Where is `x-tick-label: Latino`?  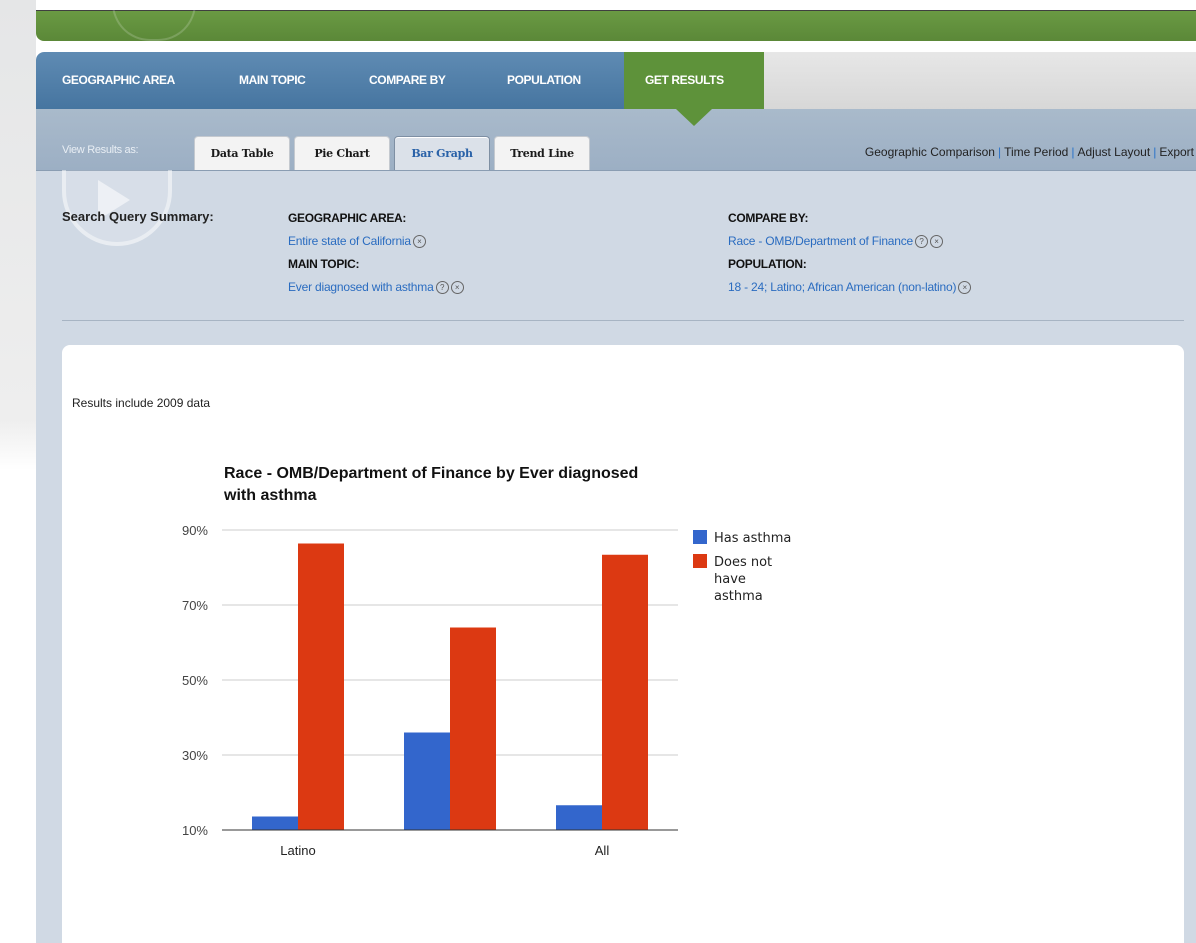 x-tick-label: Latino is located at coordinates (297, 850).